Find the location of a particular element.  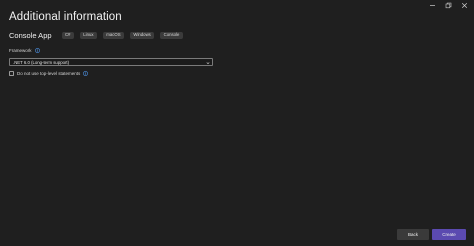

tag-language: C# is located at coordinates (67, 35).